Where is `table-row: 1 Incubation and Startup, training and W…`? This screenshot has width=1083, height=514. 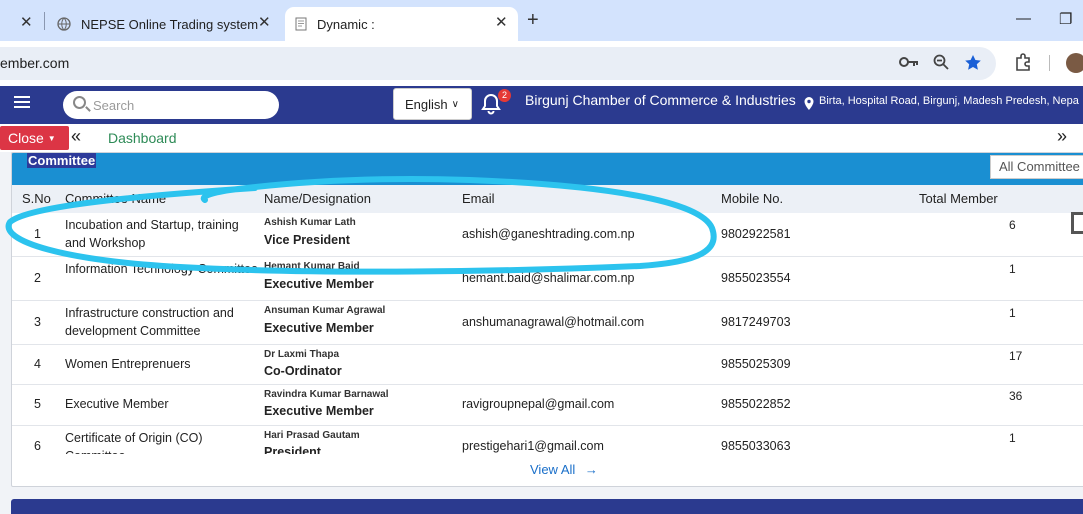 table-row: 1 Incubation and Startup, training and W… is located at coordinates (547, 235).